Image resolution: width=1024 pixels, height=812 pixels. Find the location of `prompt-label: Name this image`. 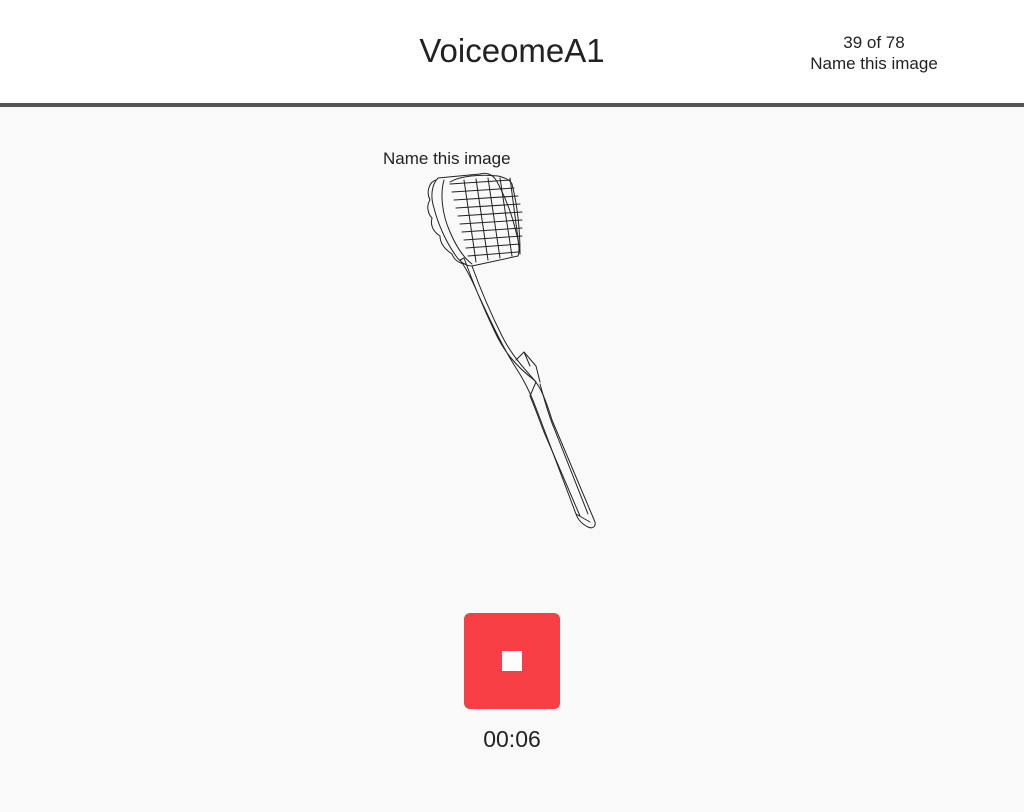

prompt-label: Name this image is located at coordinates (447, 158).